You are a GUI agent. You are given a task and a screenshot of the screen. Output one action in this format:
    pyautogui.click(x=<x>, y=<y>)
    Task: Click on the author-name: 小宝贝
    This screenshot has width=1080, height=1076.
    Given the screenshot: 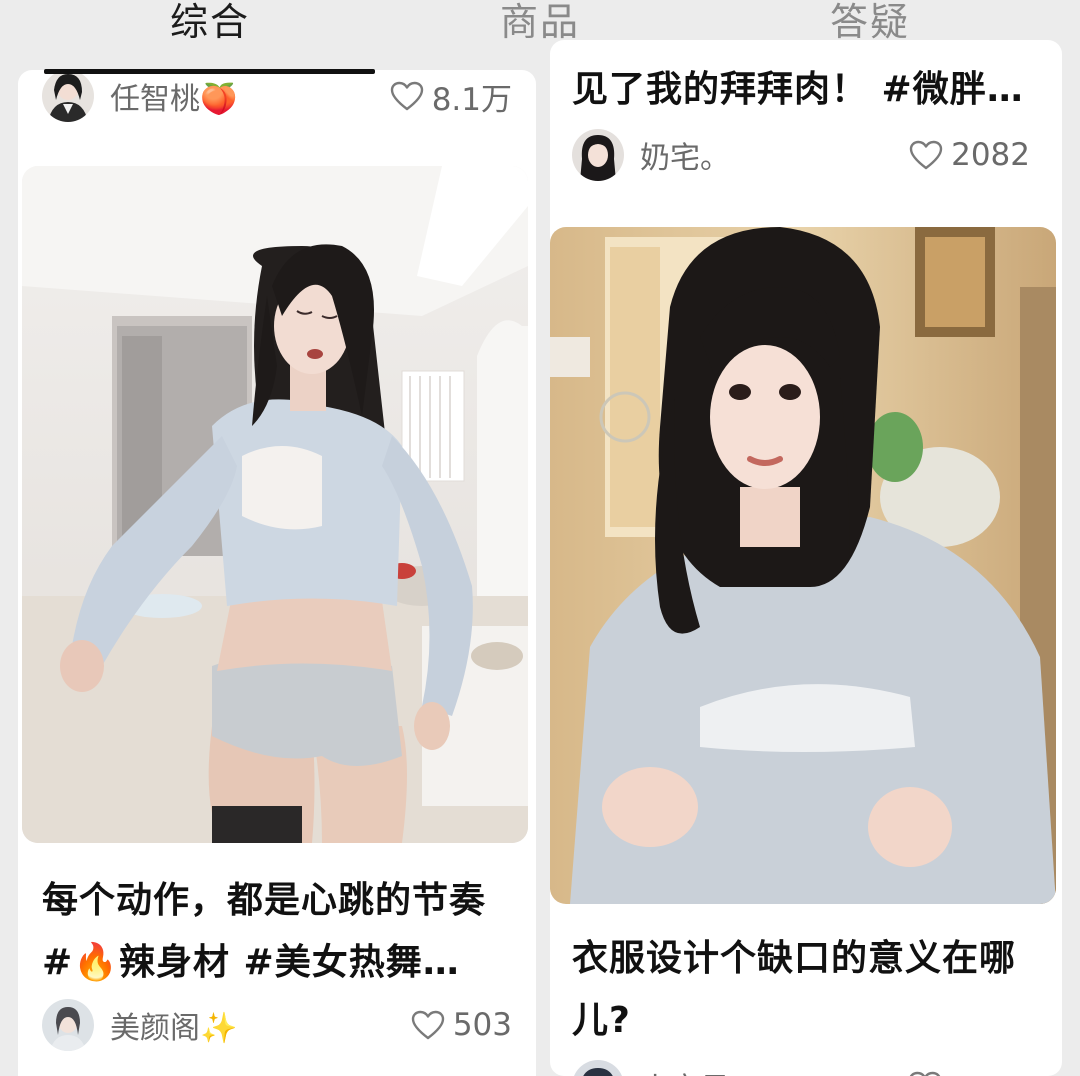 What is the action you would take?
    pyautogui.click(x=685, y=1070)
    